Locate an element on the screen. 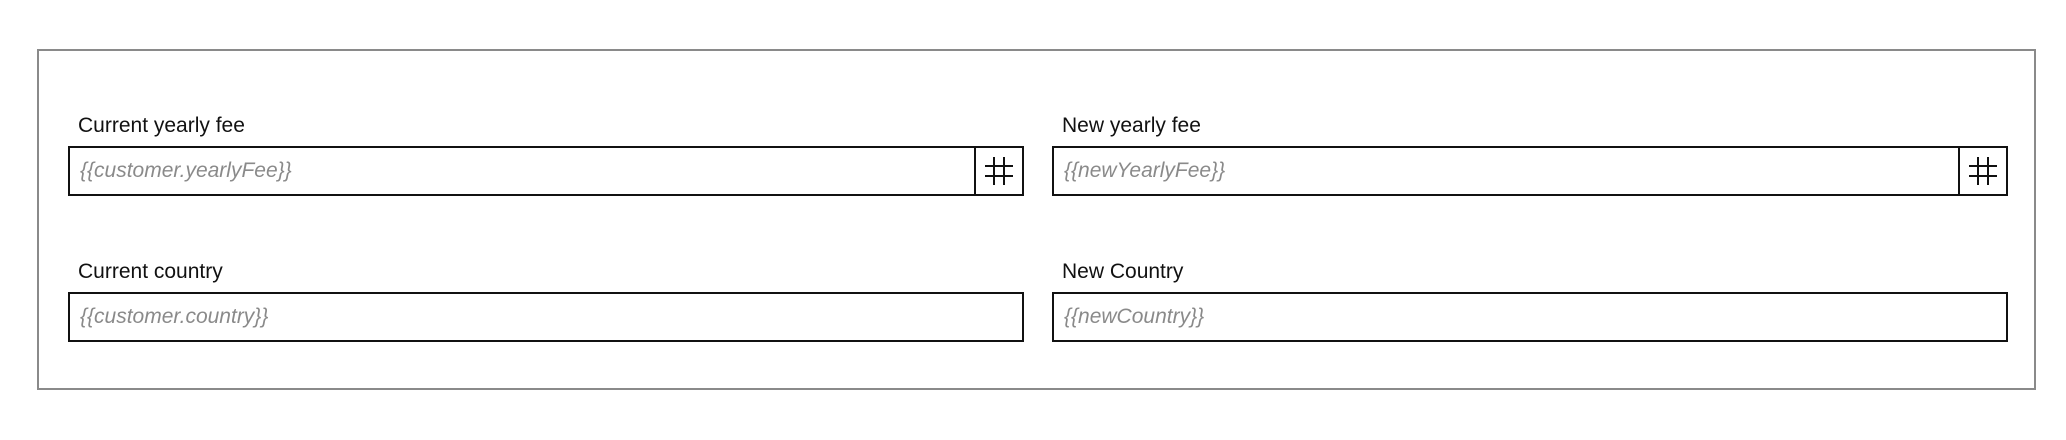  new-country-input is located at coordinates (1530, 317).